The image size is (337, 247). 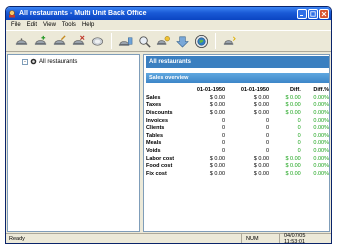 I want to click on toolbar, so click(x=168, y=41).